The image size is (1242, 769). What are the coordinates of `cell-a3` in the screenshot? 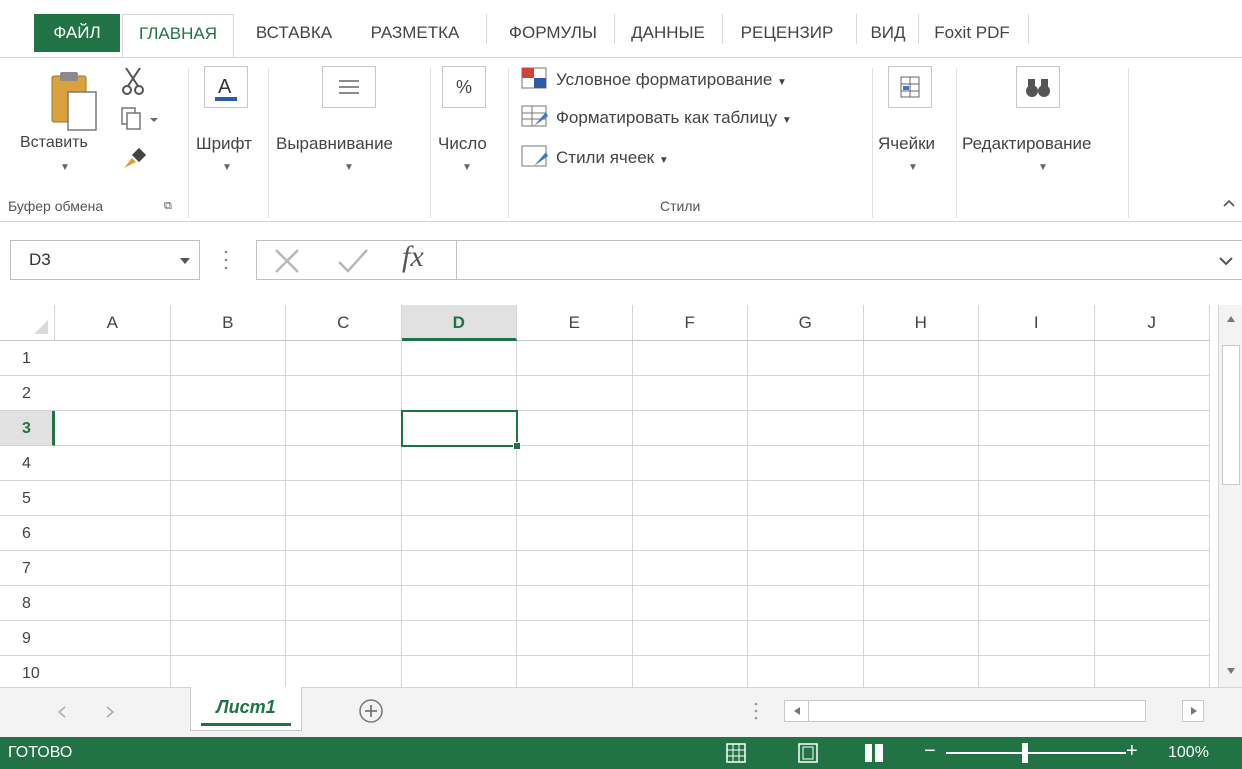 It's located at (113, 428).